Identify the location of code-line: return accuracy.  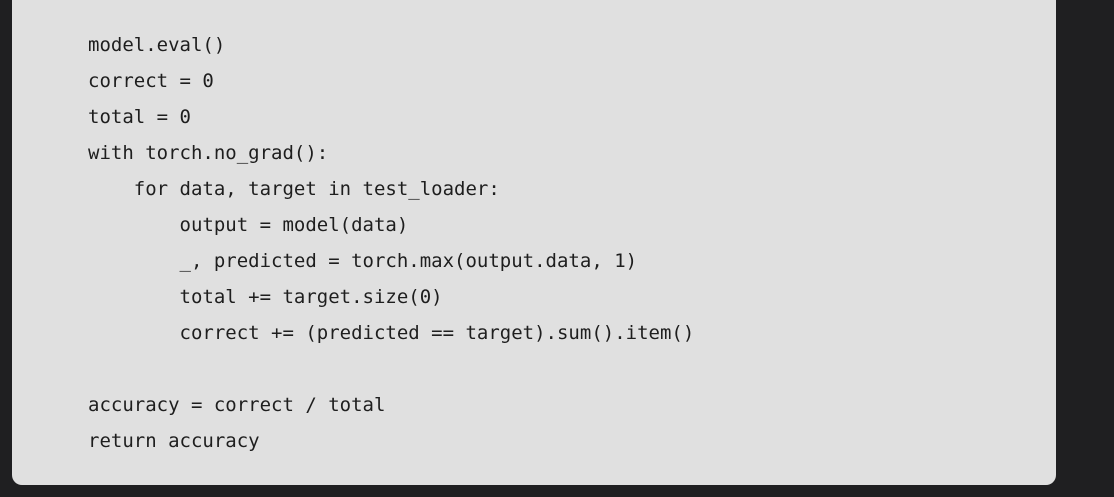
(174, 441).